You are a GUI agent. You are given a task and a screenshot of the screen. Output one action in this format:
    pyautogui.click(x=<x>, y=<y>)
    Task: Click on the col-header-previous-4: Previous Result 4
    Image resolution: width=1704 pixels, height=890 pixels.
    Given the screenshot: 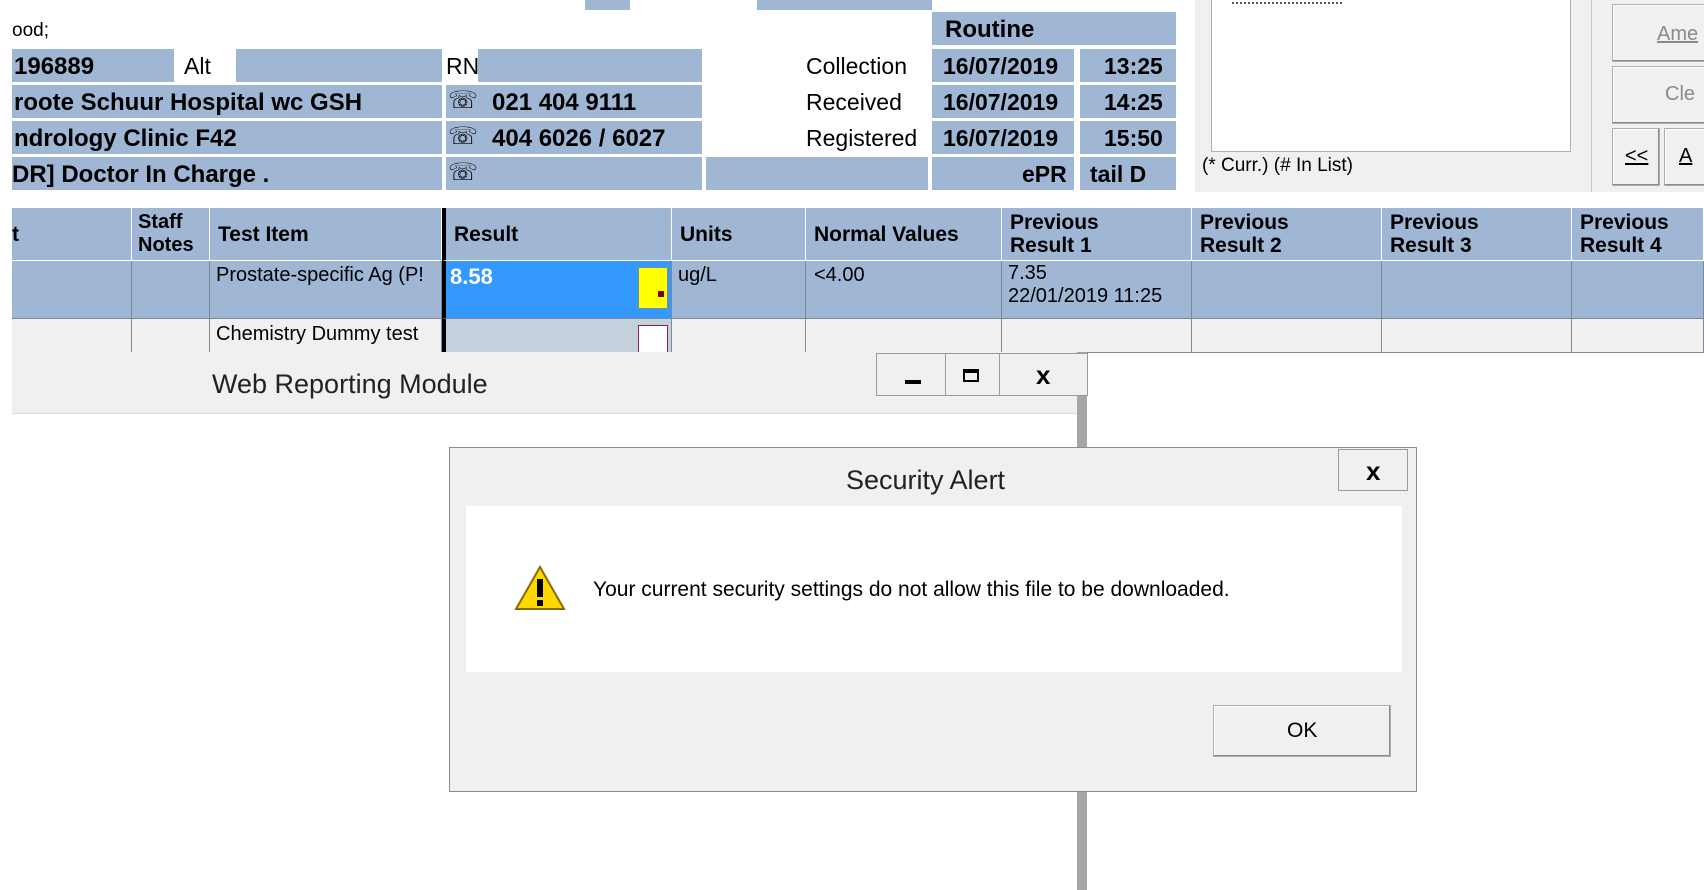 What is the action you would take?
    pyautogui.click(x=1638, y=234)
    